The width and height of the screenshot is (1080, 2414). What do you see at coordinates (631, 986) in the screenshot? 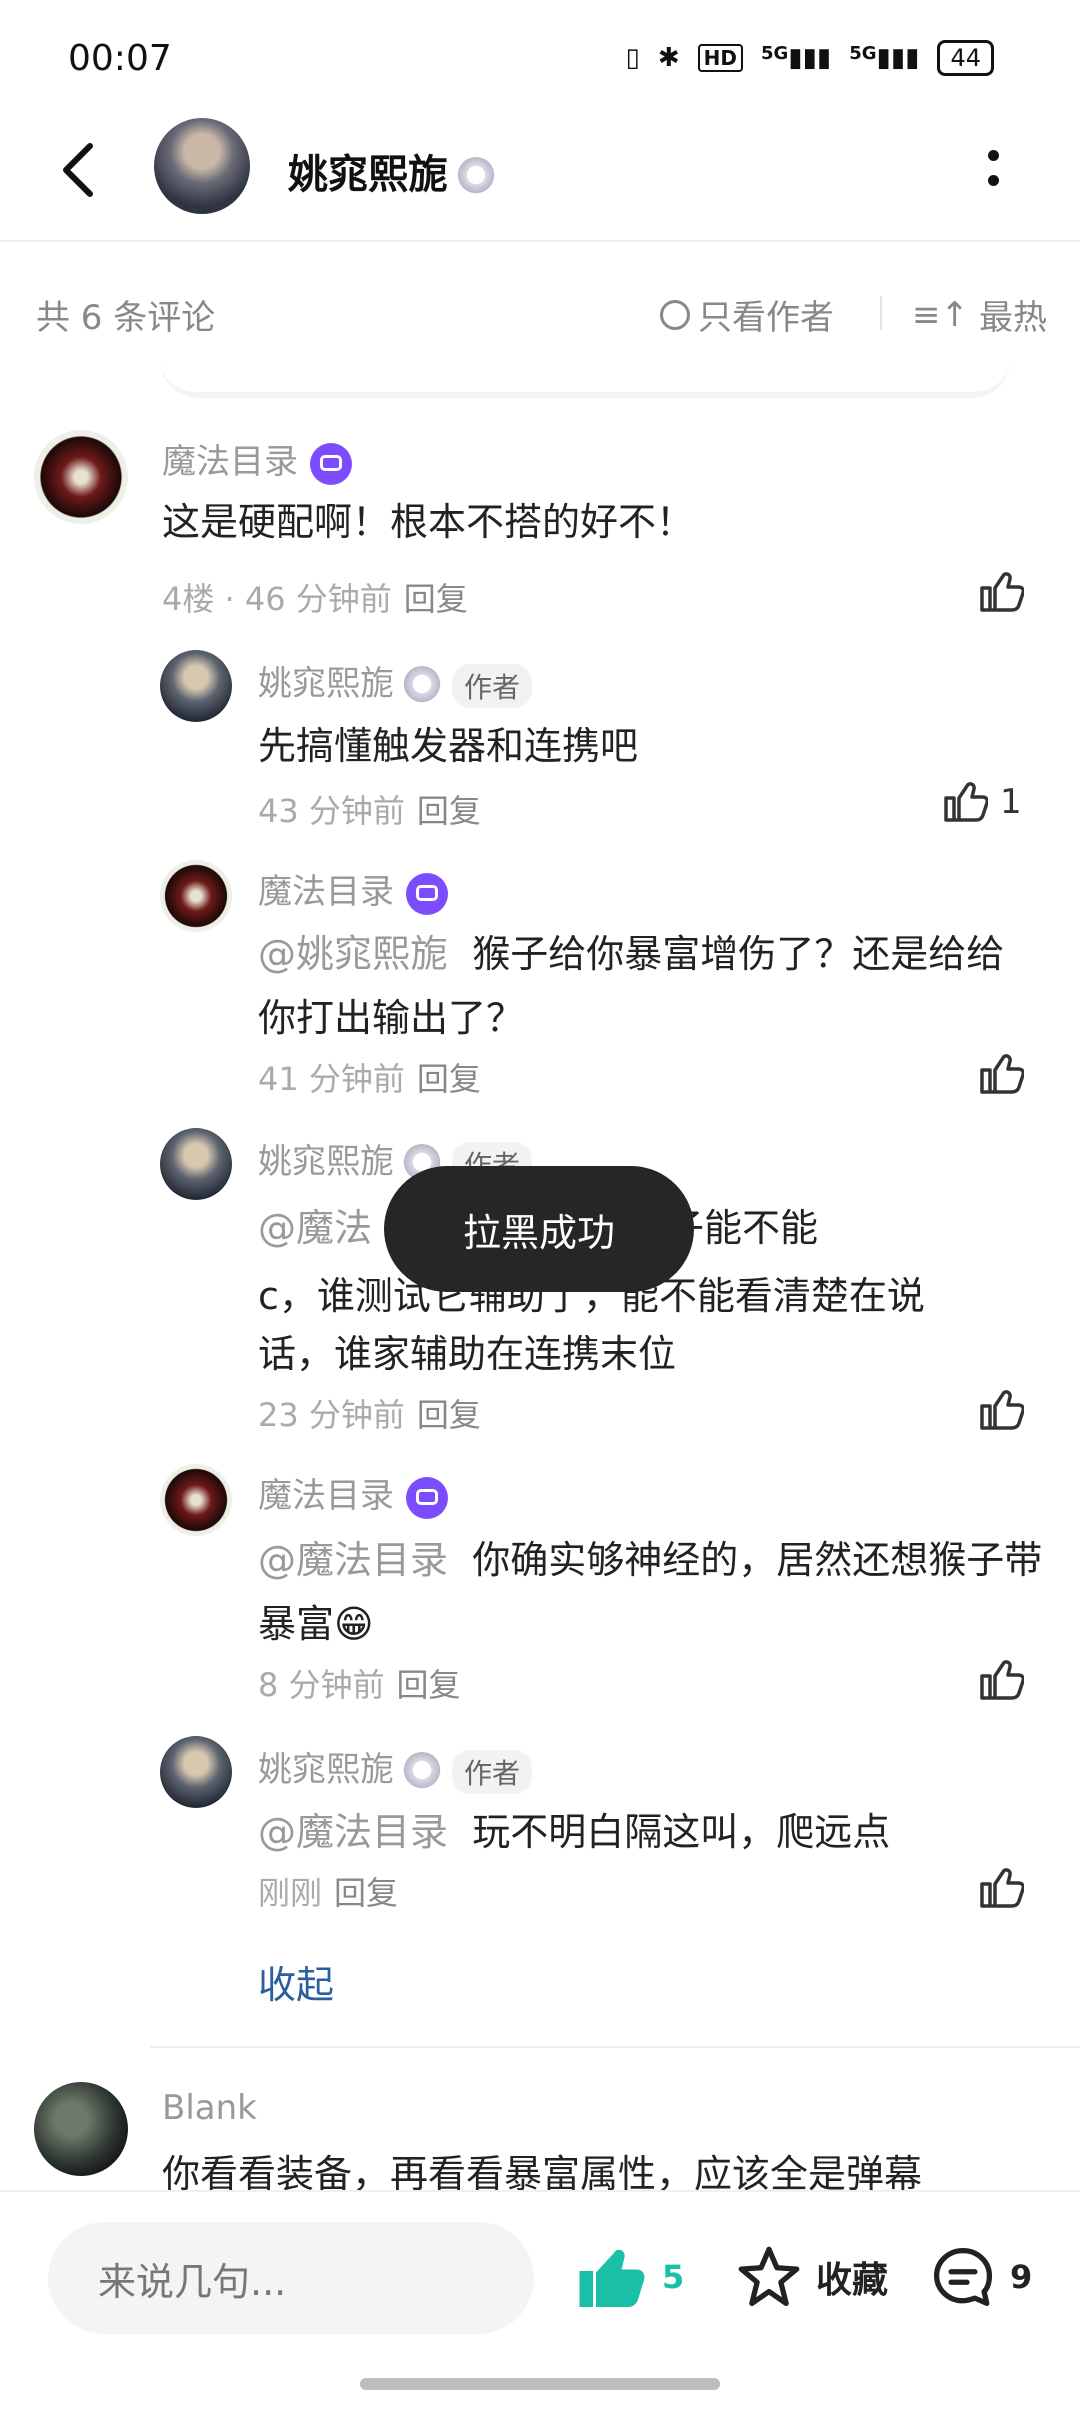
I see `reply-text: @姚窕熙旎 猴子给你暴富增伤了？还是给给你打出输出了？` at bounding box center [631, 986].